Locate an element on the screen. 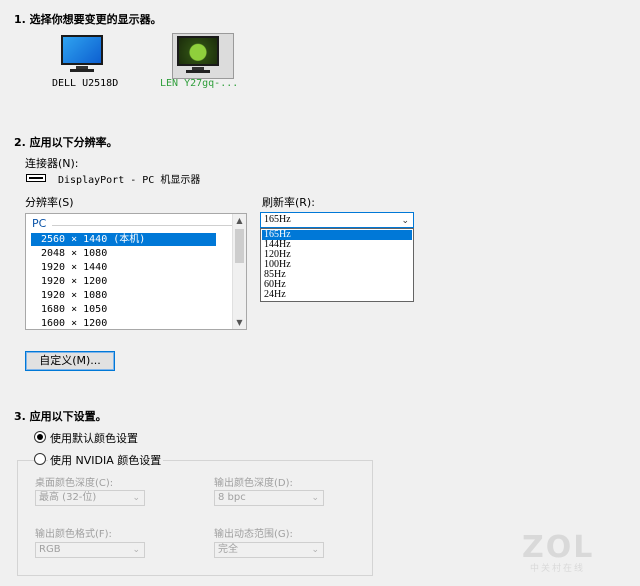  resolution-item: 1920 × 1440 is located at coordinates (123, 267).